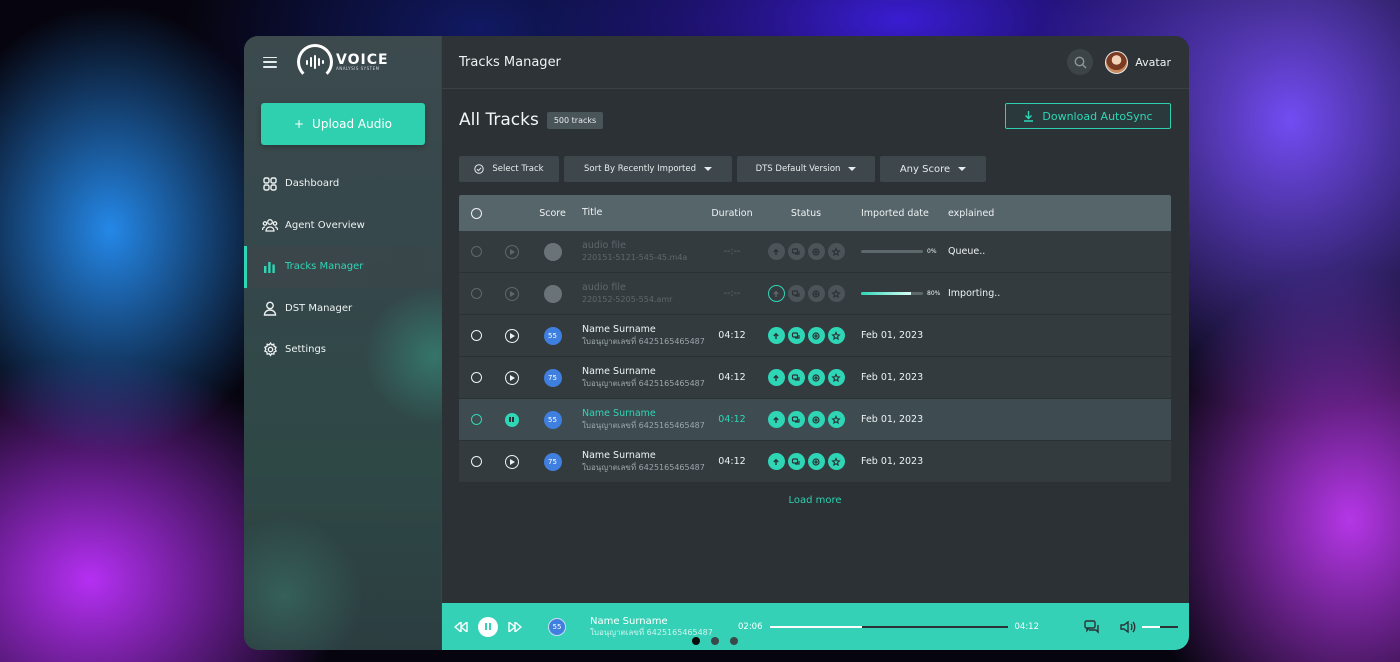 This screenshot has width=1400, height=662. I want to click on sidebar-item-tracks-manager: Tracks Manager, so click(342, 267).